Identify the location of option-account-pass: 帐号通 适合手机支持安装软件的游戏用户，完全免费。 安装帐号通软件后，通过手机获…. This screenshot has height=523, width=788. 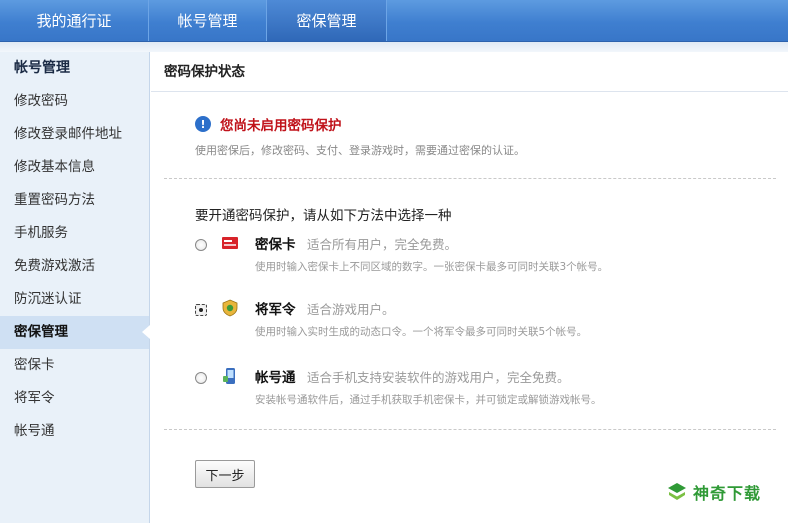
(485, 388).